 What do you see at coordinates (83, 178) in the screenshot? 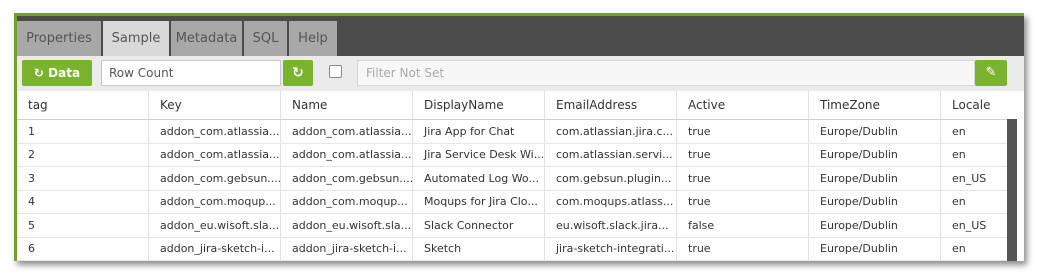
I see `table-cell: 3` at bounding box center [83, 178].